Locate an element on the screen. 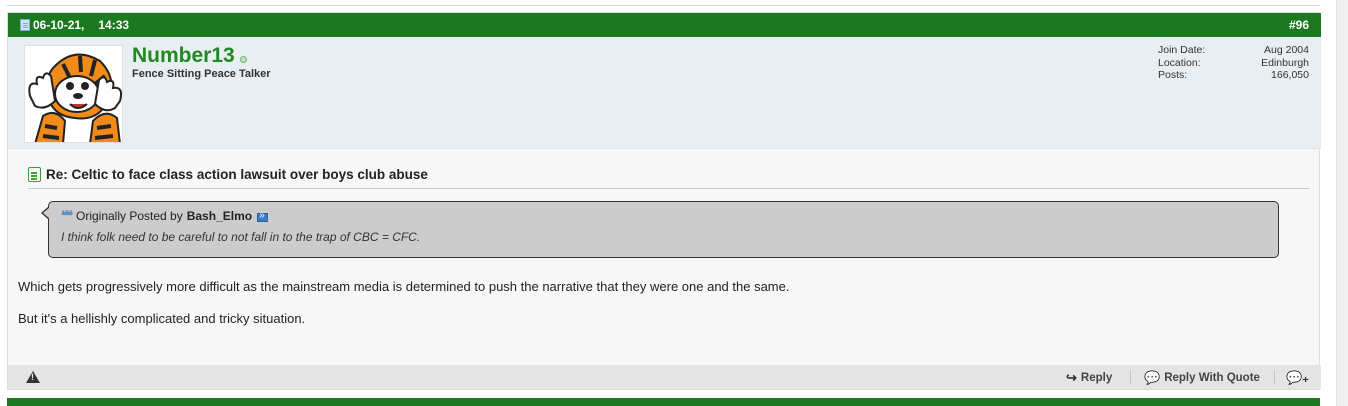  user-stat-posts: Posts: 166,050 is located at coordinates (1233, 75).